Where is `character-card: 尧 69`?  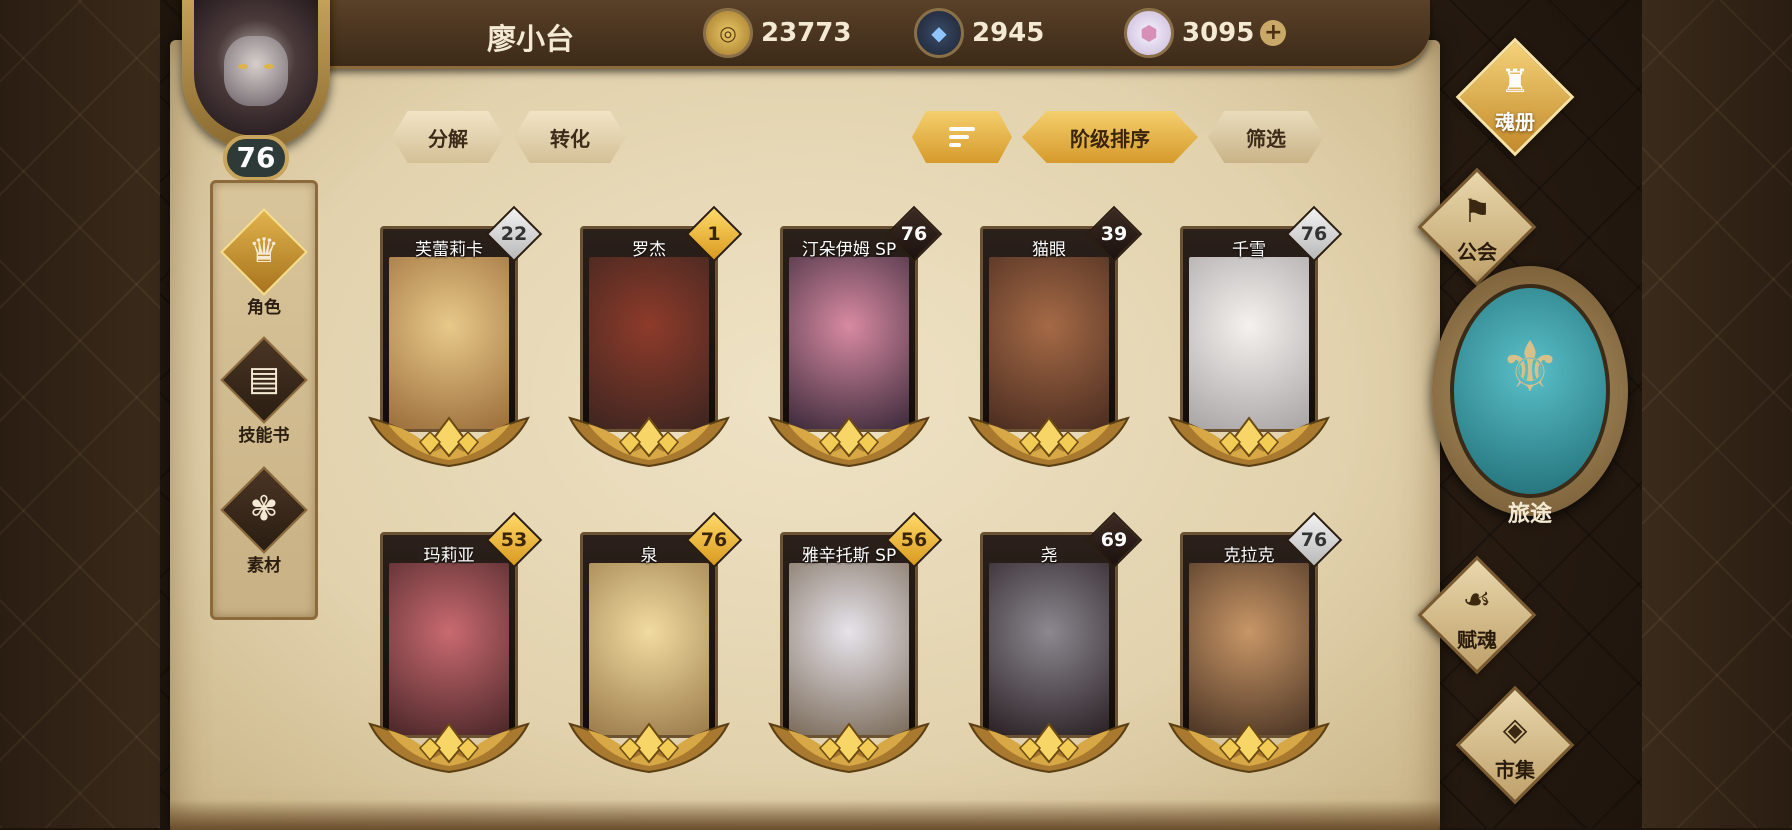
character-card: 尧 69 is located at coordinates (1055, 652).